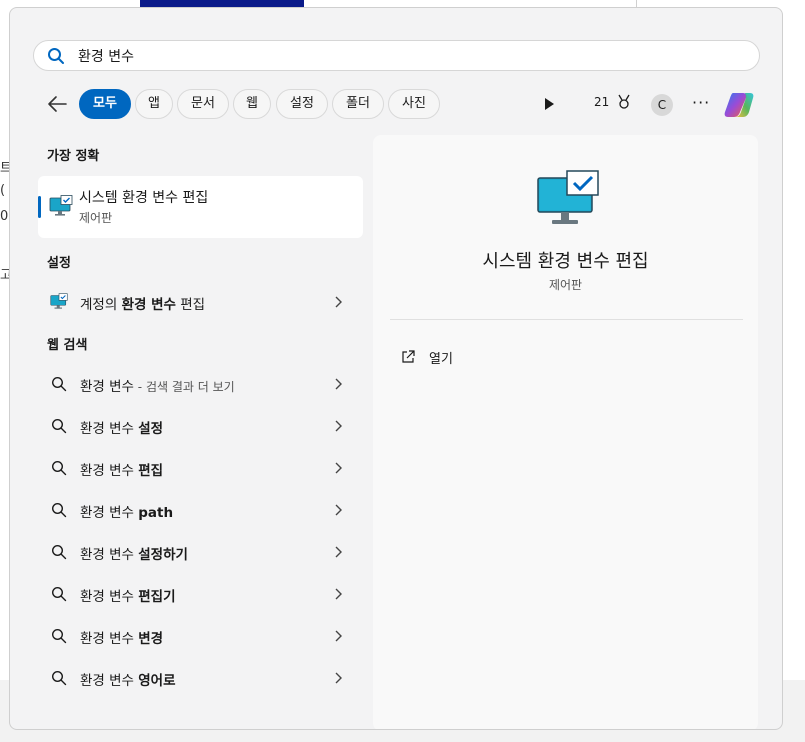  I want to click on settings-result-label: 계정의 환경 변수 편집, so click(142, 303).